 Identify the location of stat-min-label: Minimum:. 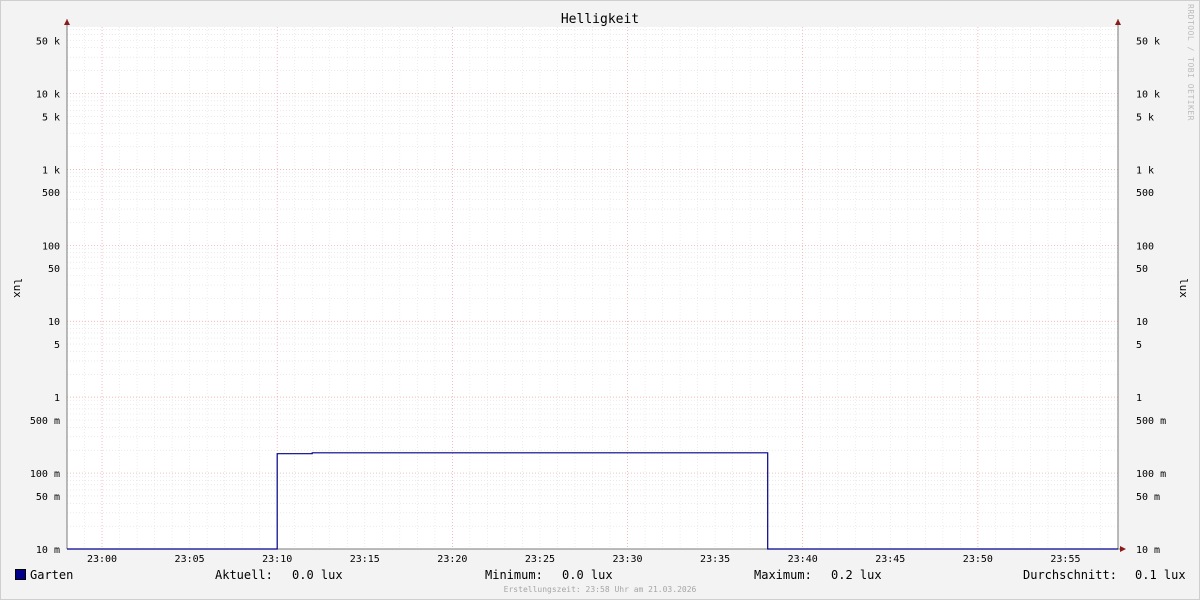
(514, 575).